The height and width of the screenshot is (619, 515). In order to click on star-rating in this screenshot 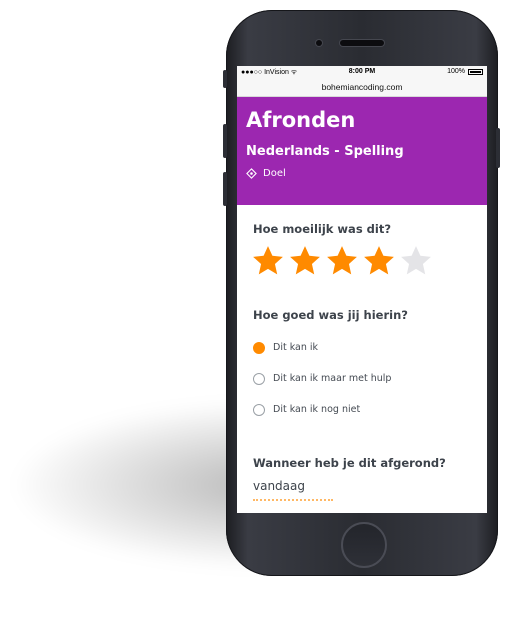, I will do `click(361, 261)`.